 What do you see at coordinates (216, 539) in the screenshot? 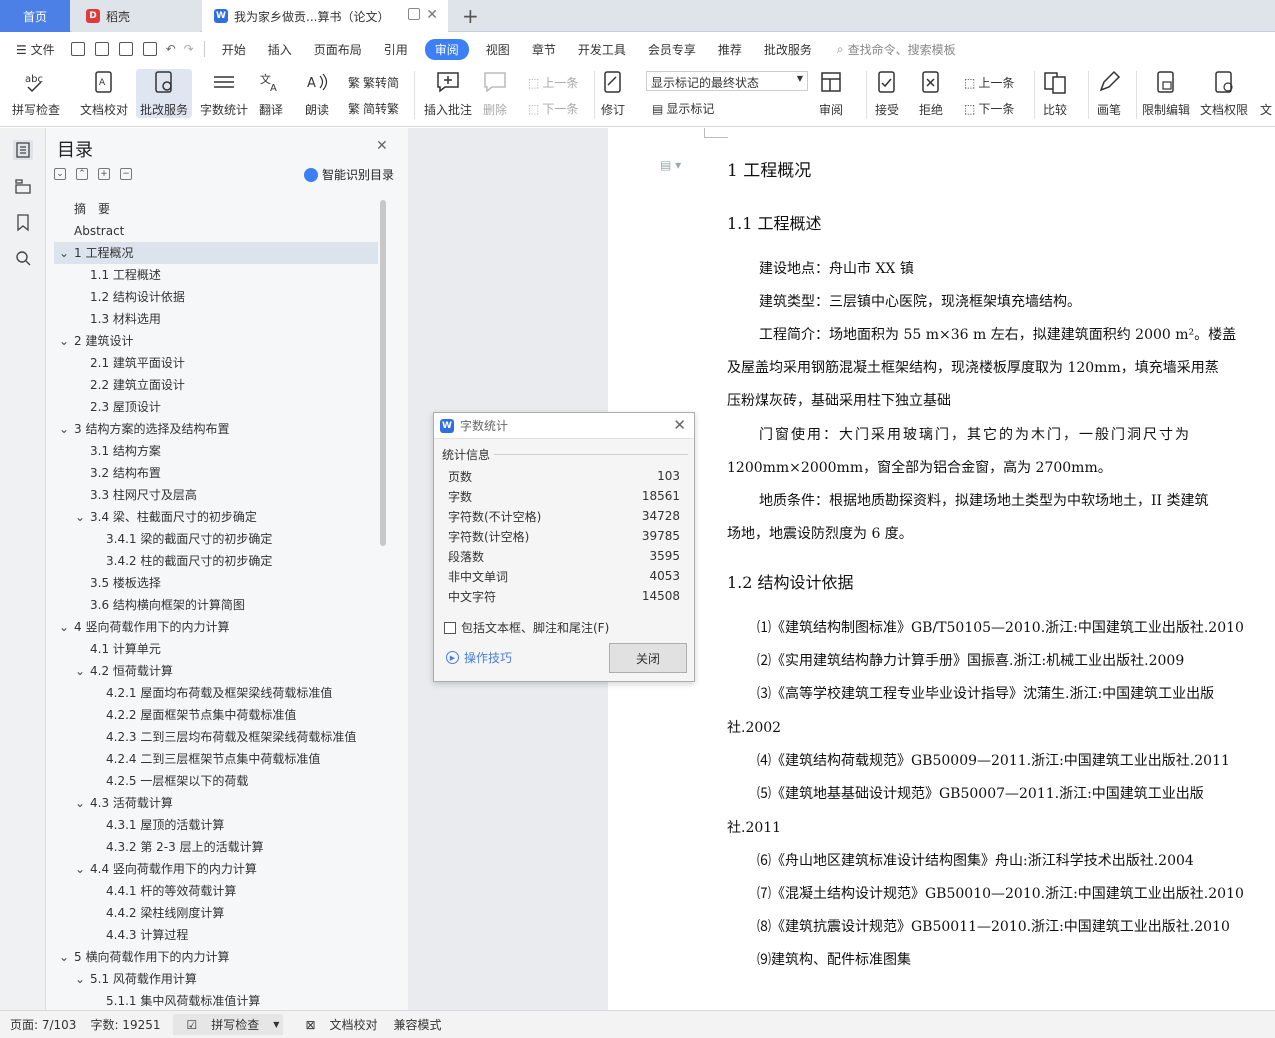
I see `toc-item: 3.4.1 梁的截面尺寸的初步确定` at bounding box center [216, 539].